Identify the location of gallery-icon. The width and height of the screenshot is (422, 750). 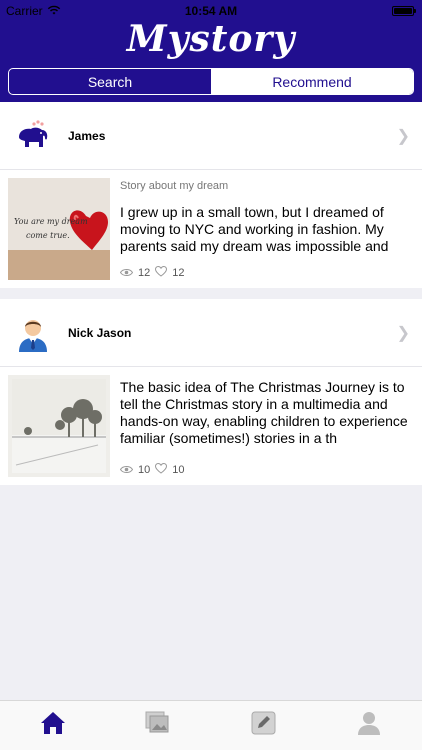
(158, 725).